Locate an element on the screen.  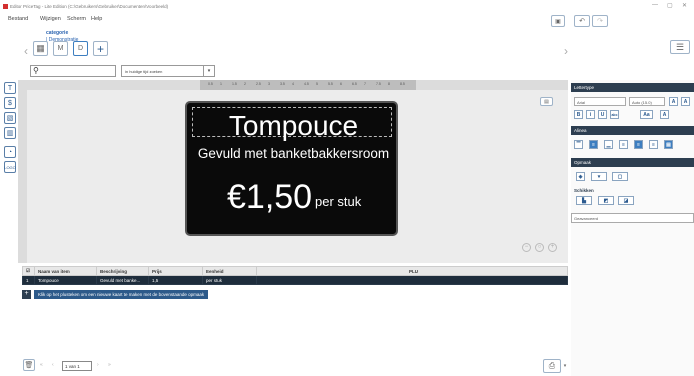
zoom-out-icon: − is located at coordinates (526, 247).